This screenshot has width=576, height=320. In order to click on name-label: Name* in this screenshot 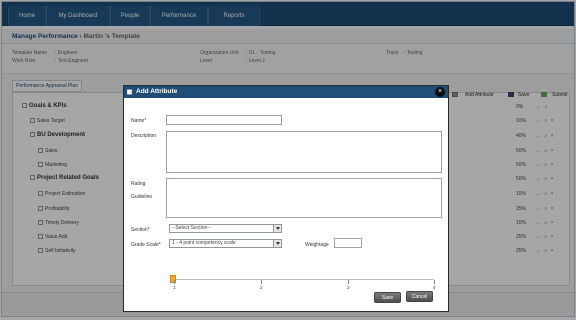, I will do `click(139, 121)`.